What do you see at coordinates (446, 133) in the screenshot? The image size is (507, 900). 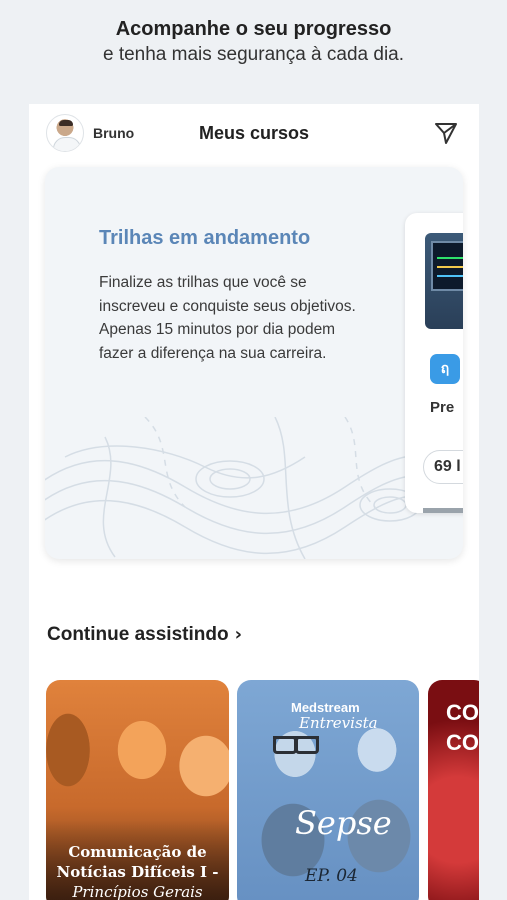 I see `send-icon` at bounding box center [446, 133].